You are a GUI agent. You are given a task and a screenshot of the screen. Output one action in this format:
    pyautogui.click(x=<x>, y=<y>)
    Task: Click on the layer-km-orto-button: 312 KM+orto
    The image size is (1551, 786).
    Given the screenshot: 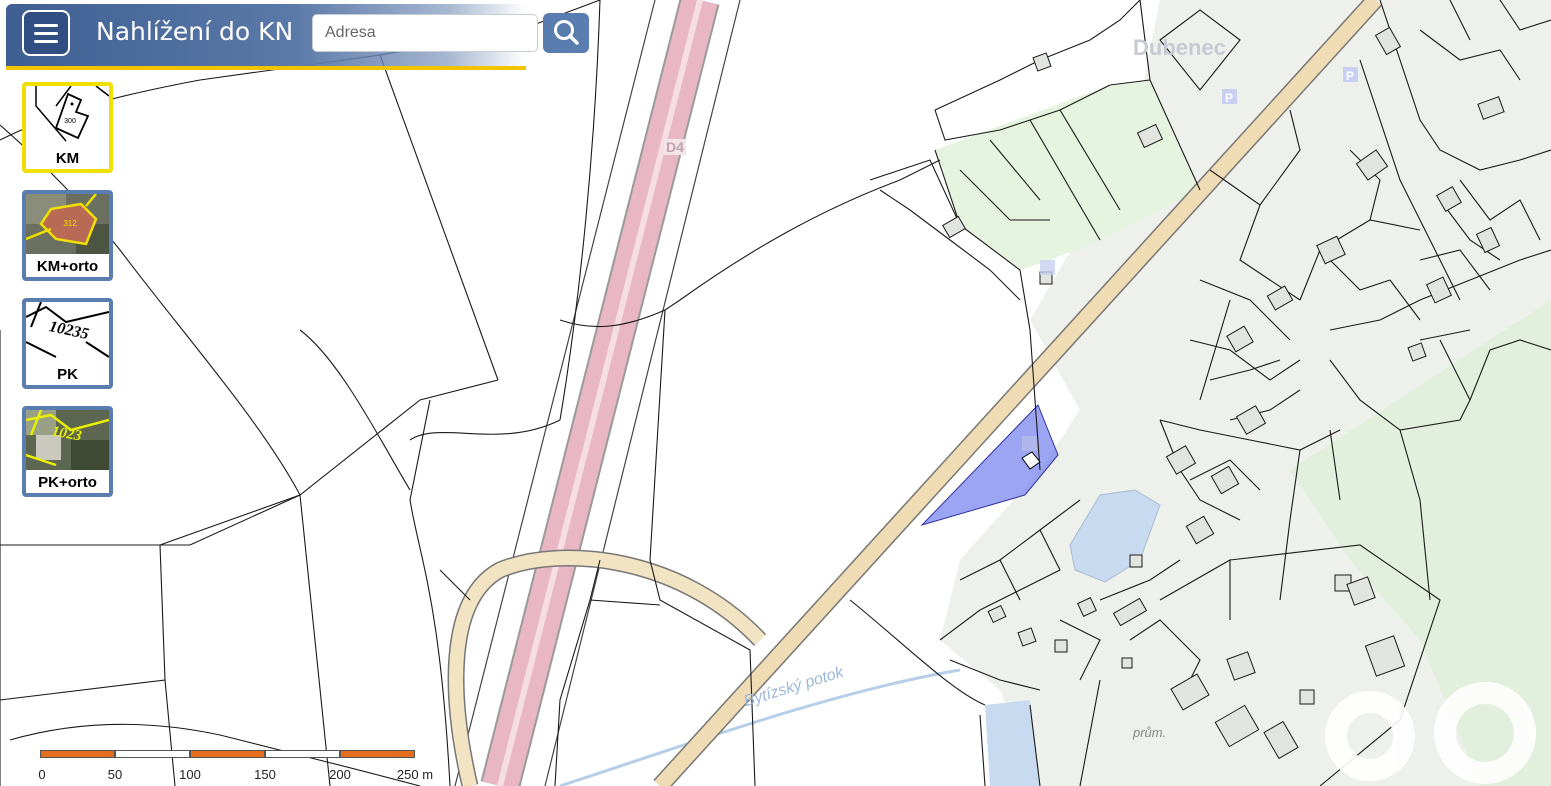 What is the action you would take?
    pyautogui.click(x=67, y=235)
    